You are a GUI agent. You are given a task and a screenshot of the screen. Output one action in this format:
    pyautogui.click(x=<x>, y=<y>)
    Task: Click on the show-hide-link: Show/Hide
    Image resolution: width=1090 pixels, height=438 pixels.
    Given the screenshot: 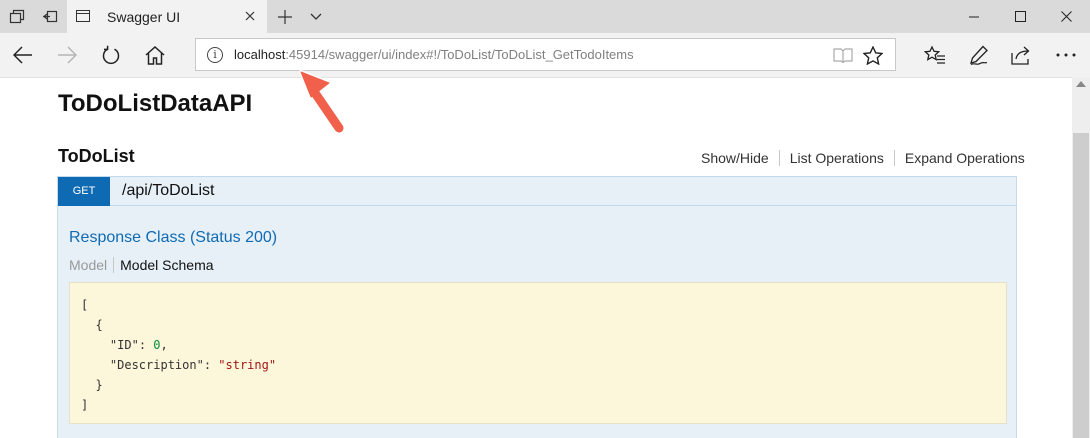 What is the action you would take?
    pyautogui.click(x=740, y=158)
    